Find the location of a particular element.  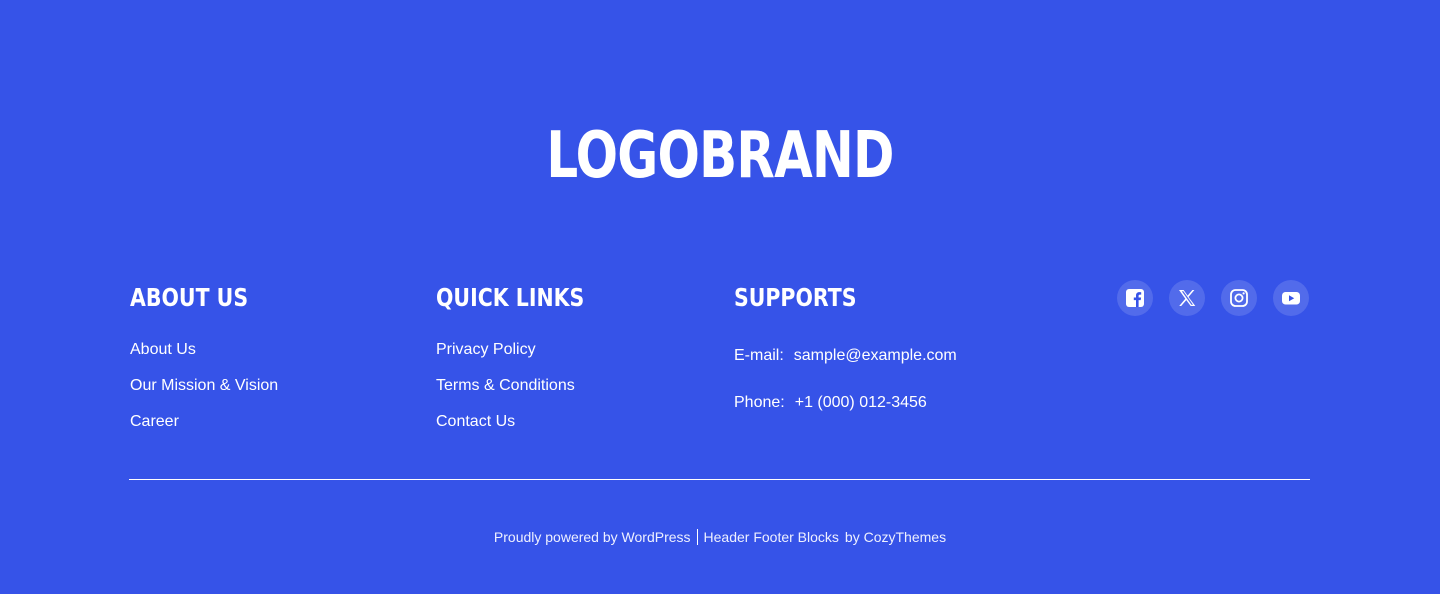

email-value: sample@example.com is located at coordinates (875, 355).